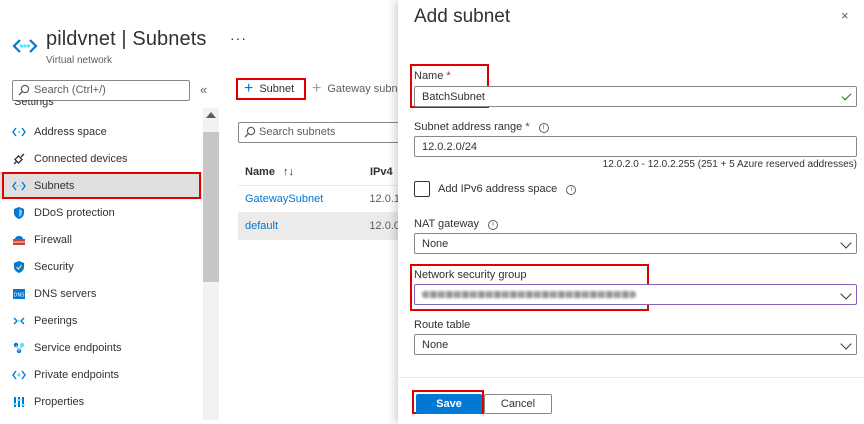 The width and height of the screenshot is (864, 424). I want to click on nat-gateway-dropdown: None, so click(635, 243).